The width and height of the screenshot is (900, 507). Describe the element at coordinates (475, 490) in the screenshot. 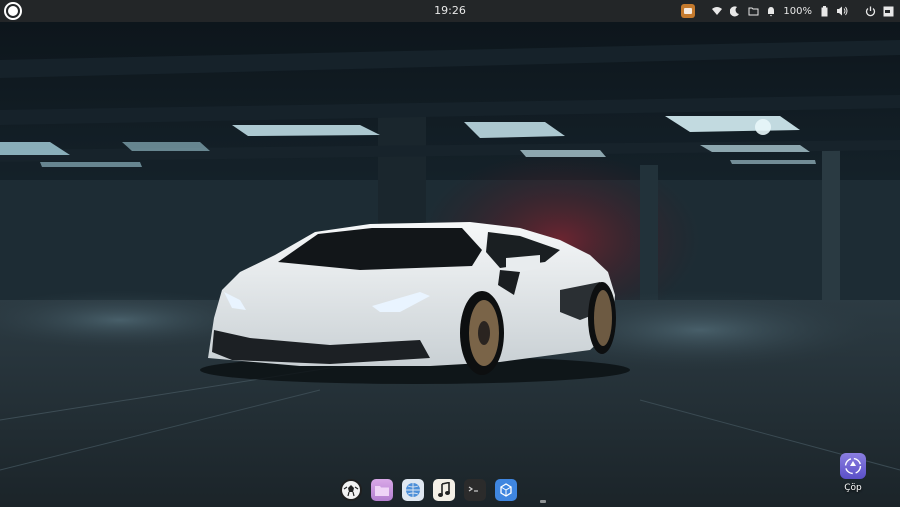

I see `dock-terminal-icon` at that location.